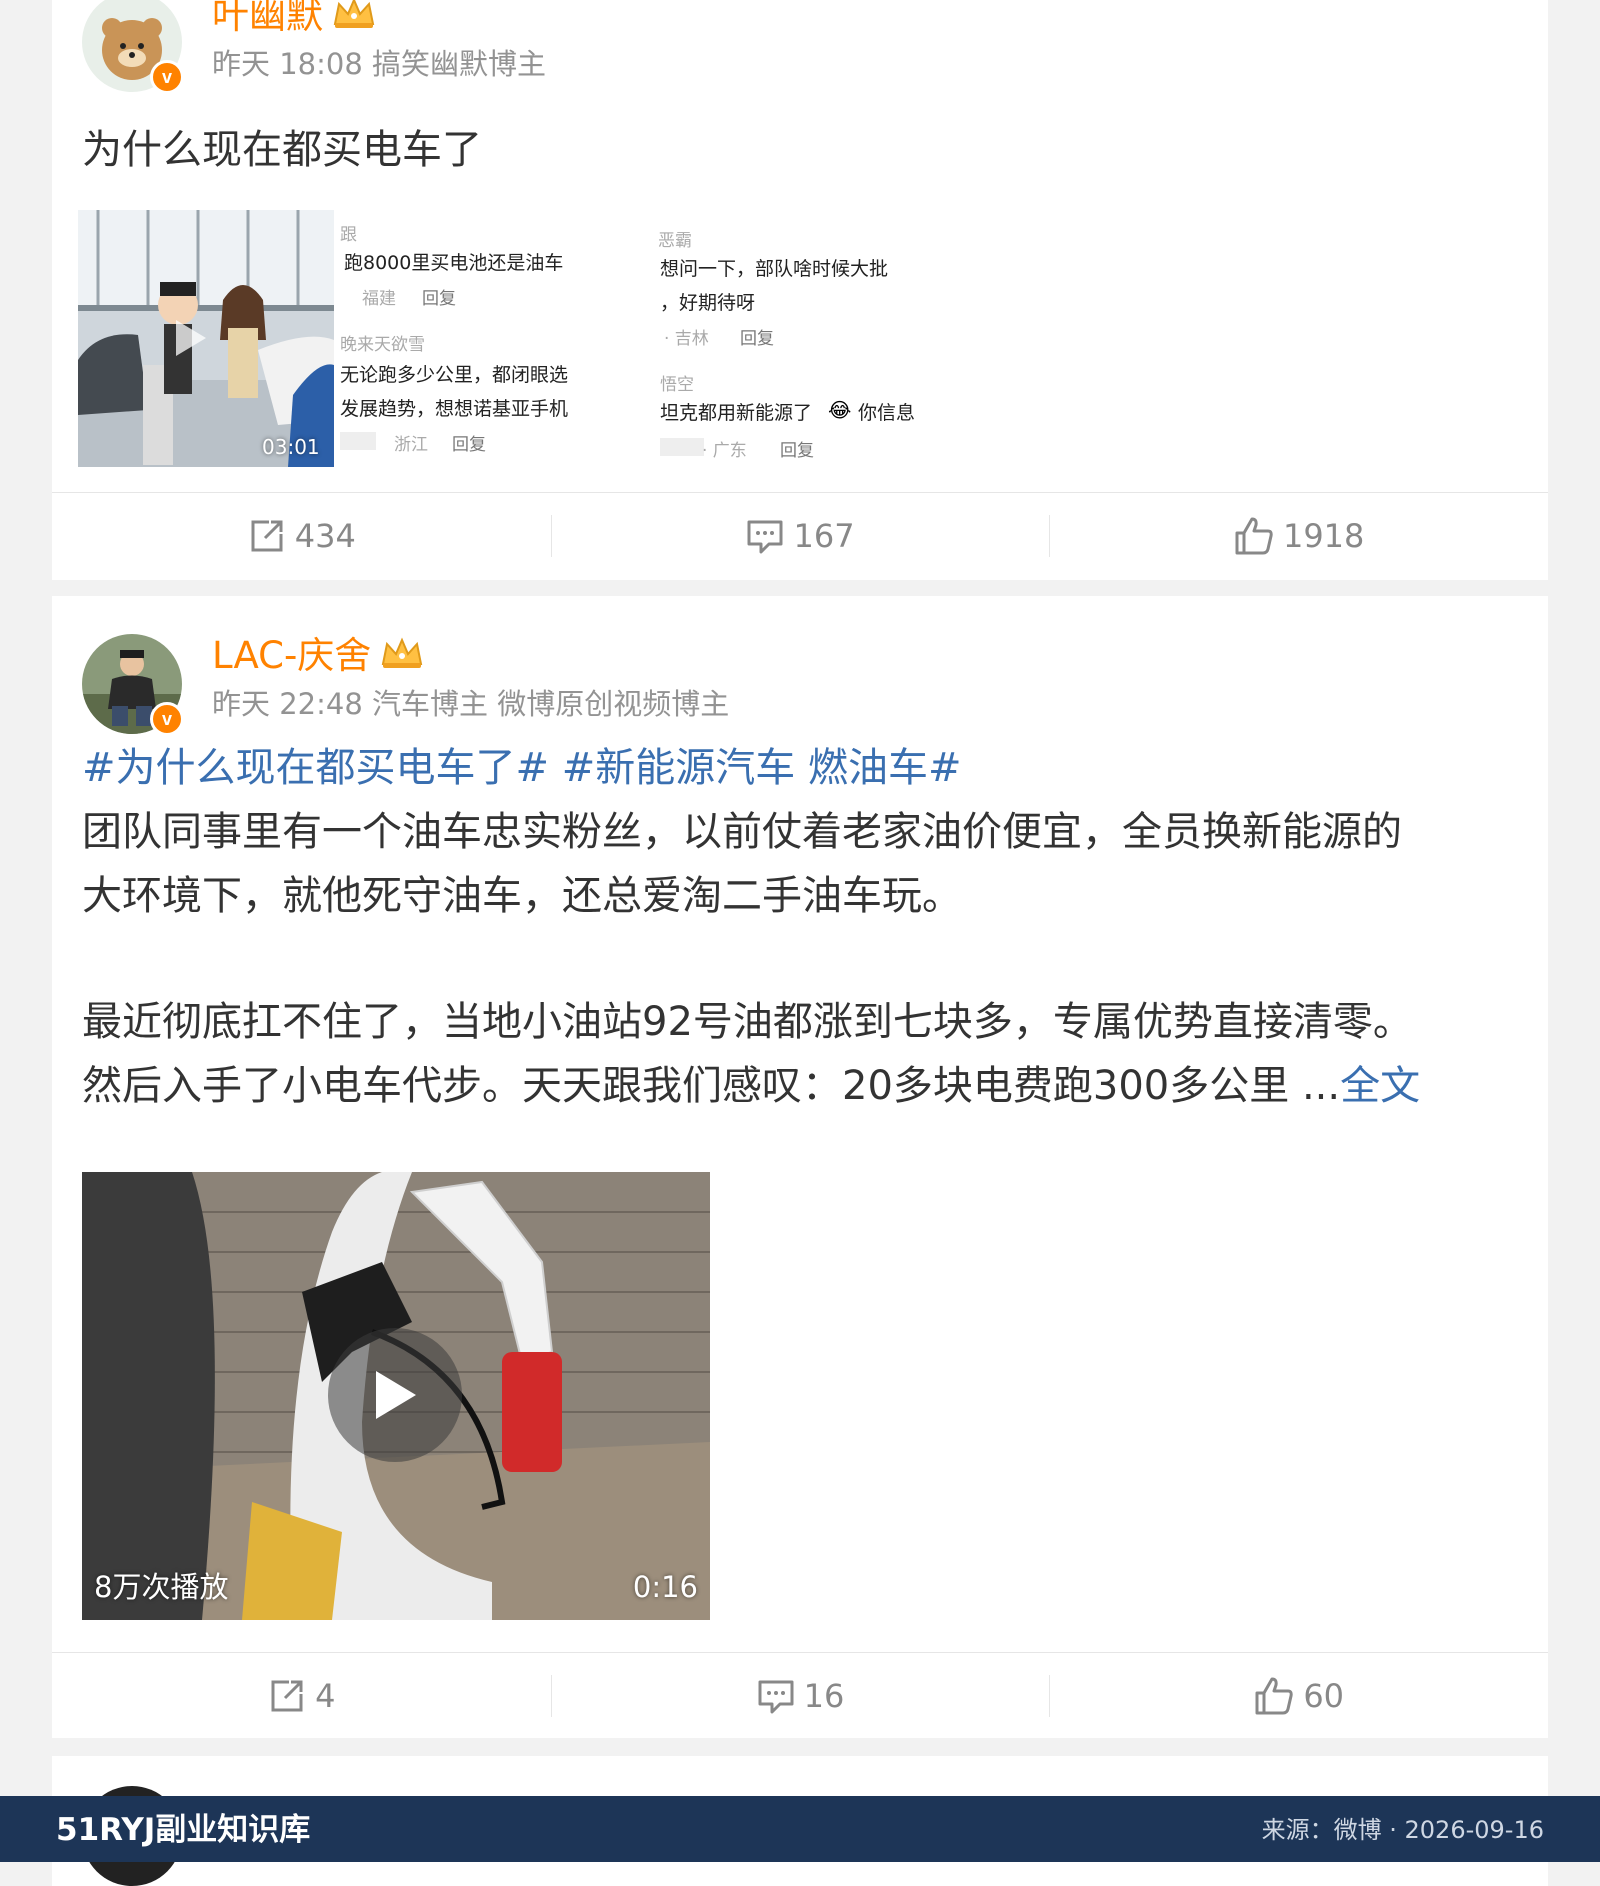  Describe the element at coordinates (665, 1587) in the screenshot. I see `video-duration: 0:16` at that location.